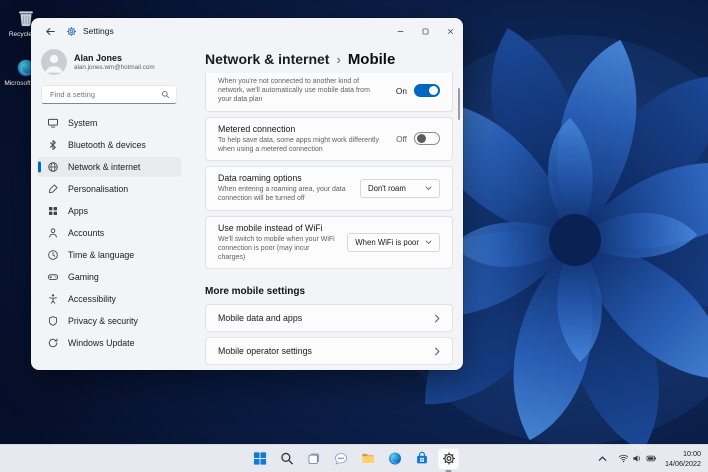  I want to click on user-info: Alan Jones alan.jones.wm@hotmail.com, so click(114, 62).